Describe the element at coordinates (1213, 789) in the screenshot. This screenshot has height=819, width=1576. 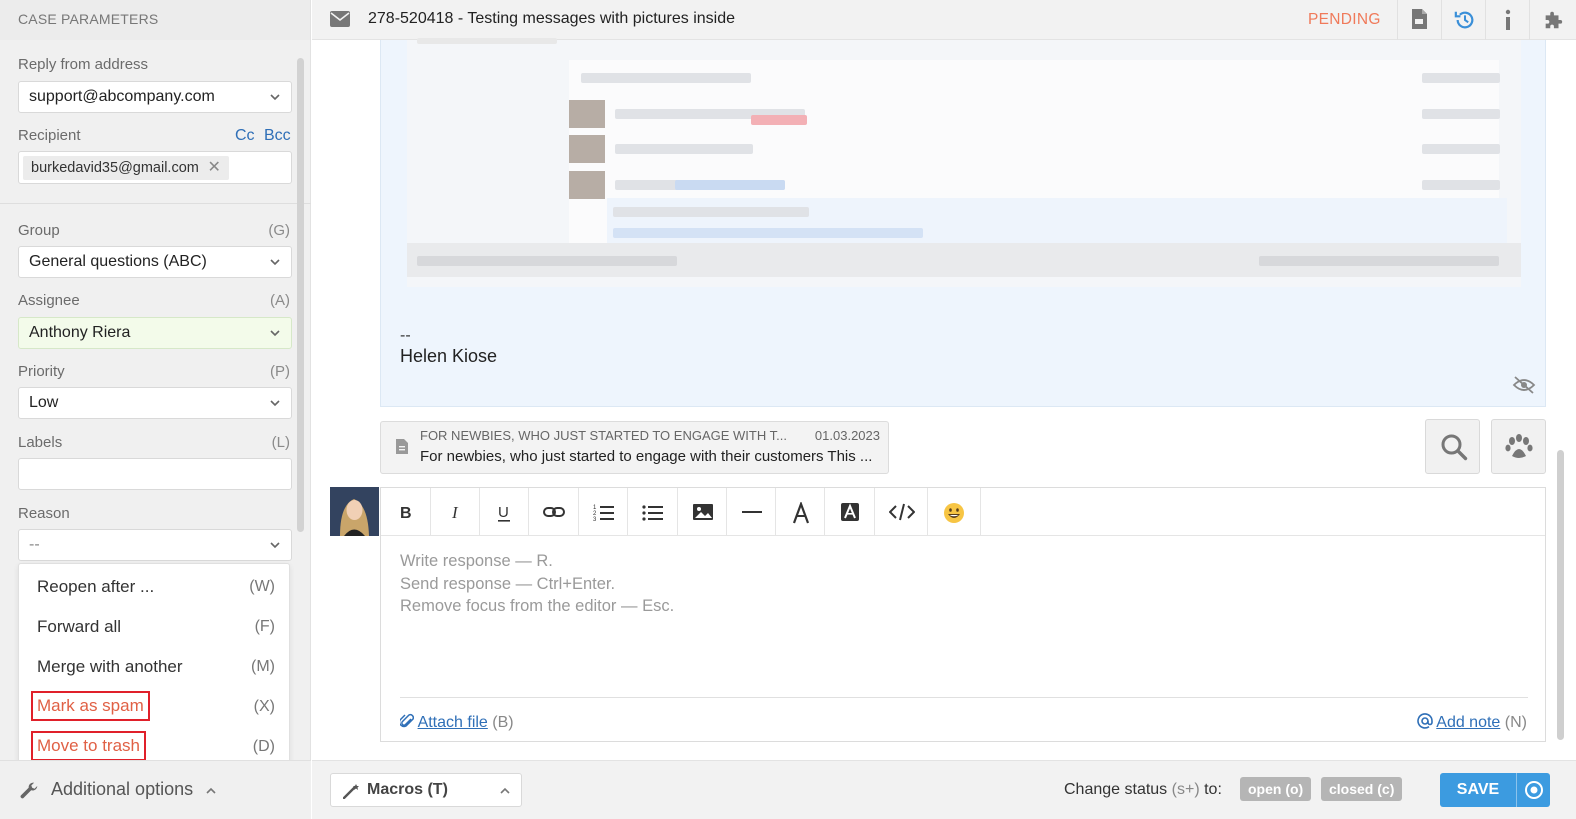
I see `change-status-to: to:` at that location.